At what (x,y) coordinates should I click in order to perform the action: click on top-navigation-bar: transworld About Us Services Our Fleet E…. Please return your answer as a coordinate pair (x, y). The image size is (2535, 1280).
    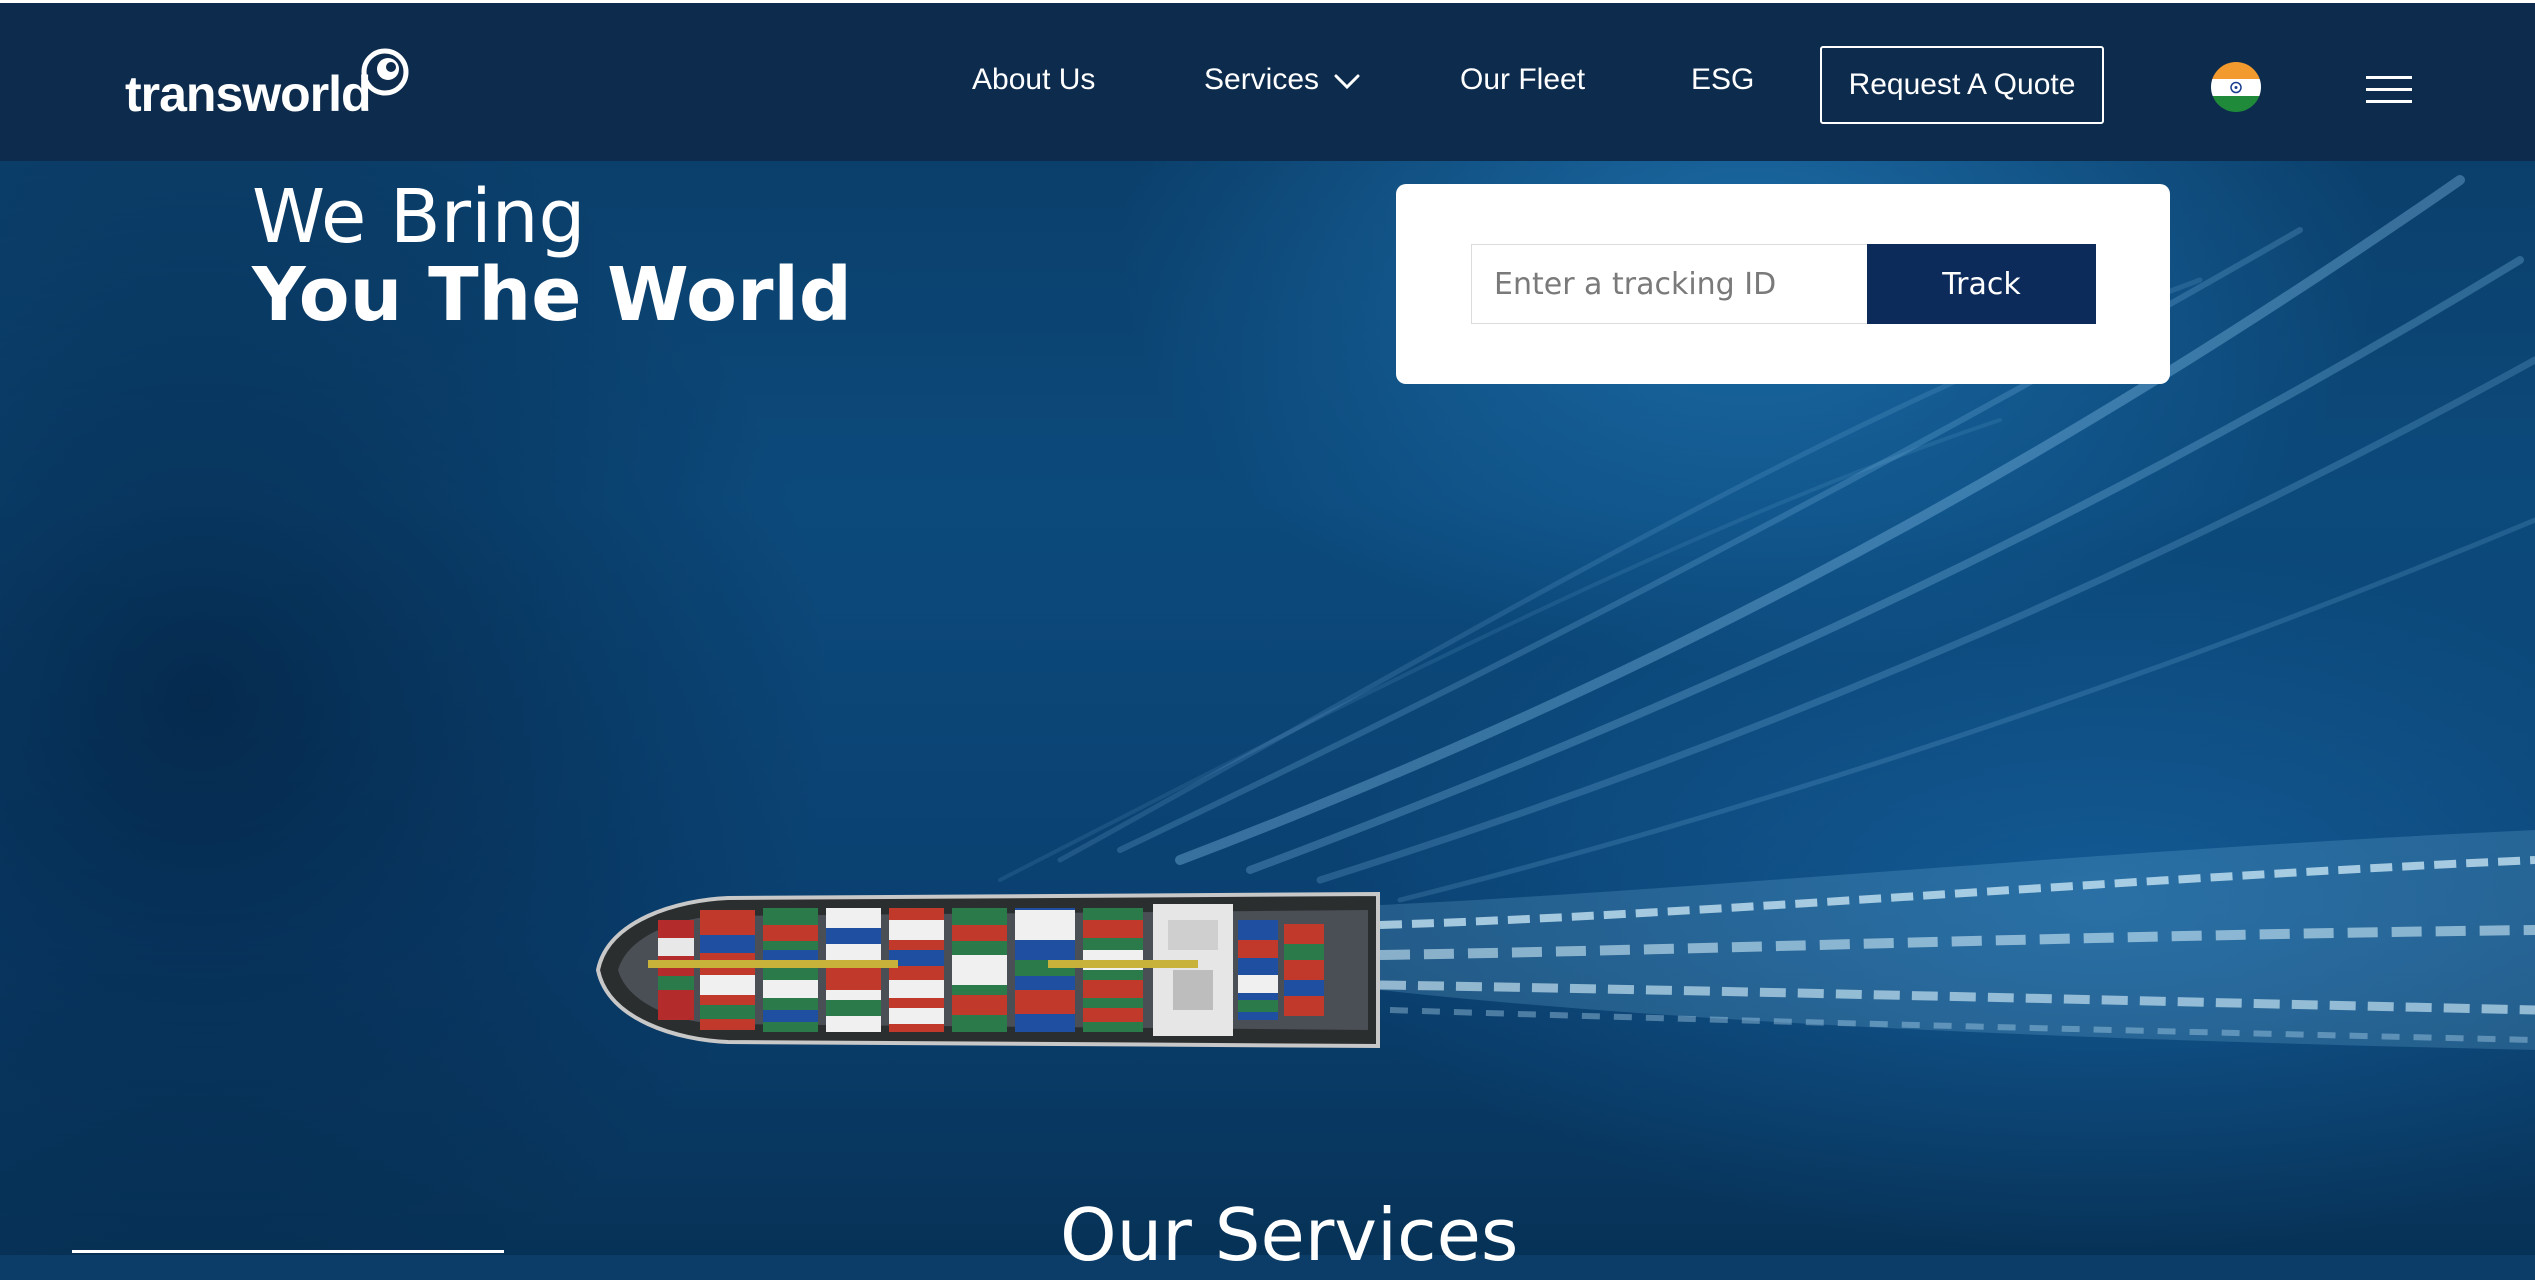
    Looking at the image, I should click on (1267, 82).